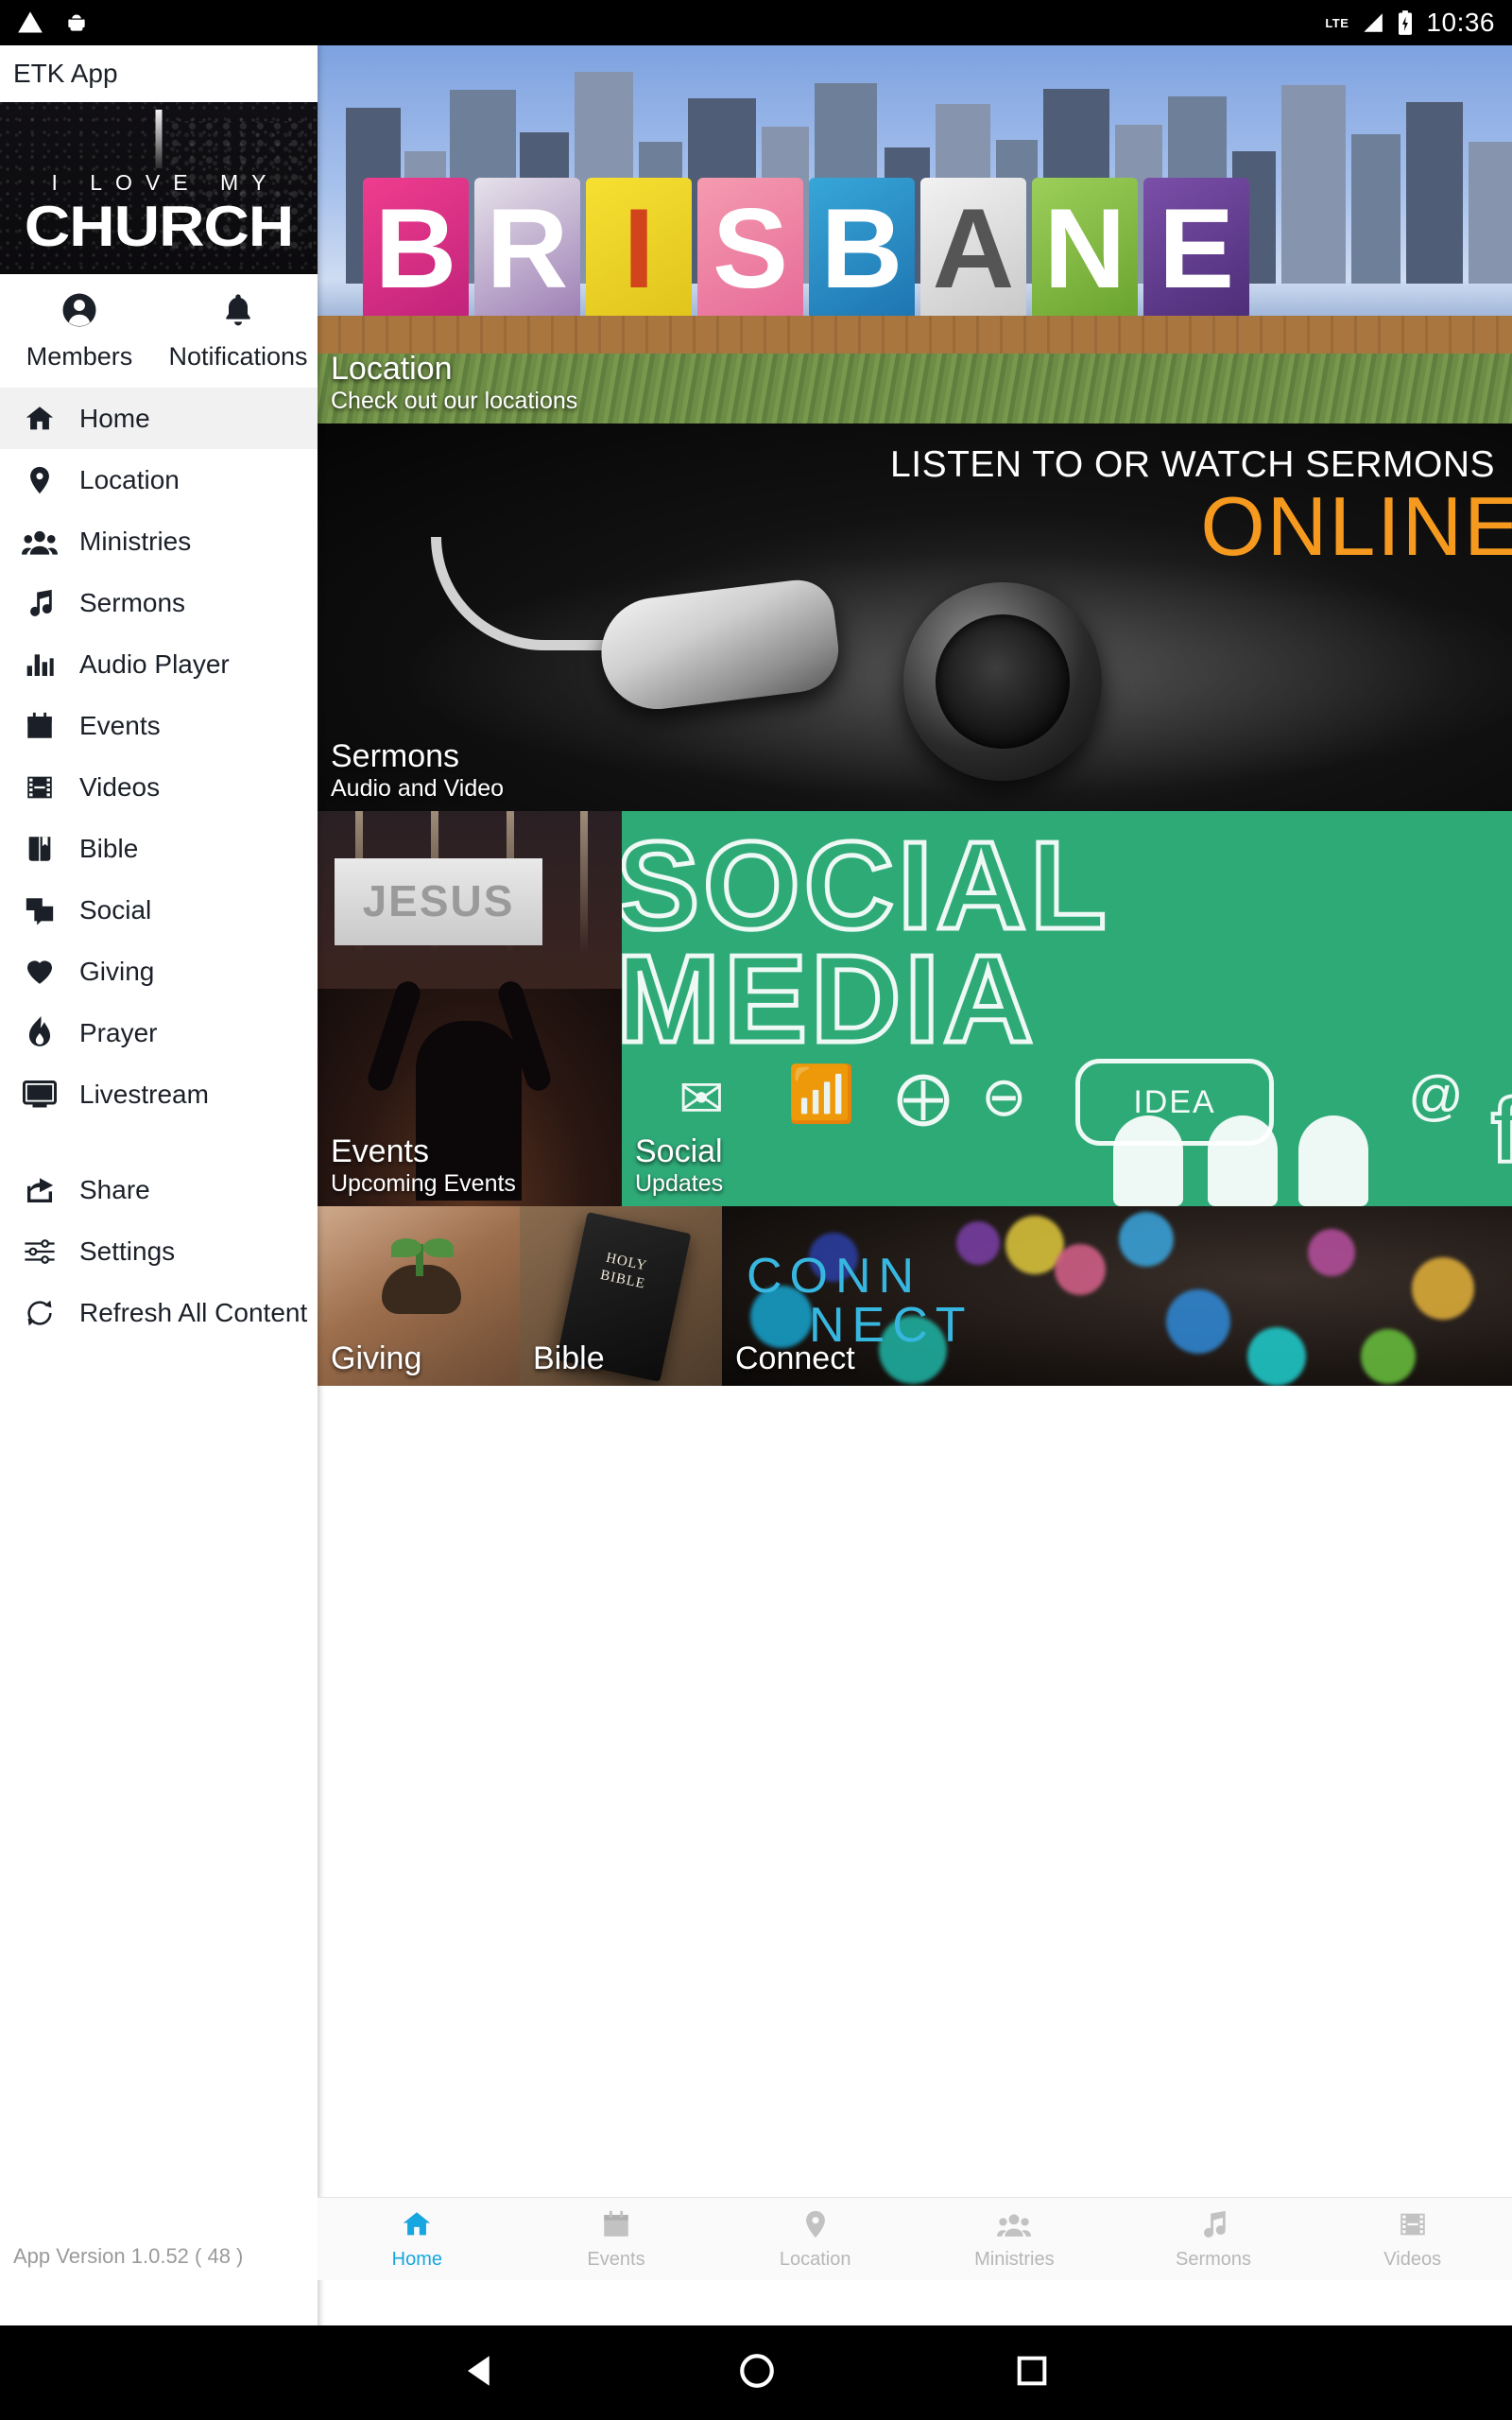 This screenshot has height=2420, width=1512. I want to click on drawer-quick-actions: Members Notifications, so click(159, 331).